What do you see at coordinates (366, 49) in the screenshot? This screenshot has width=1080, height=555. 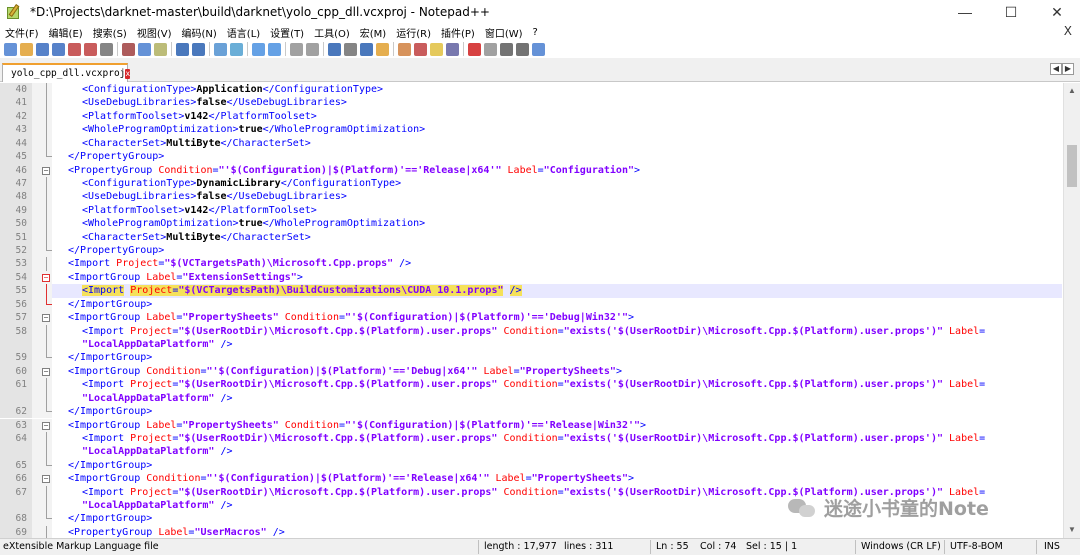 I see `indent-guide-icon` at bounding box center [366, 49].